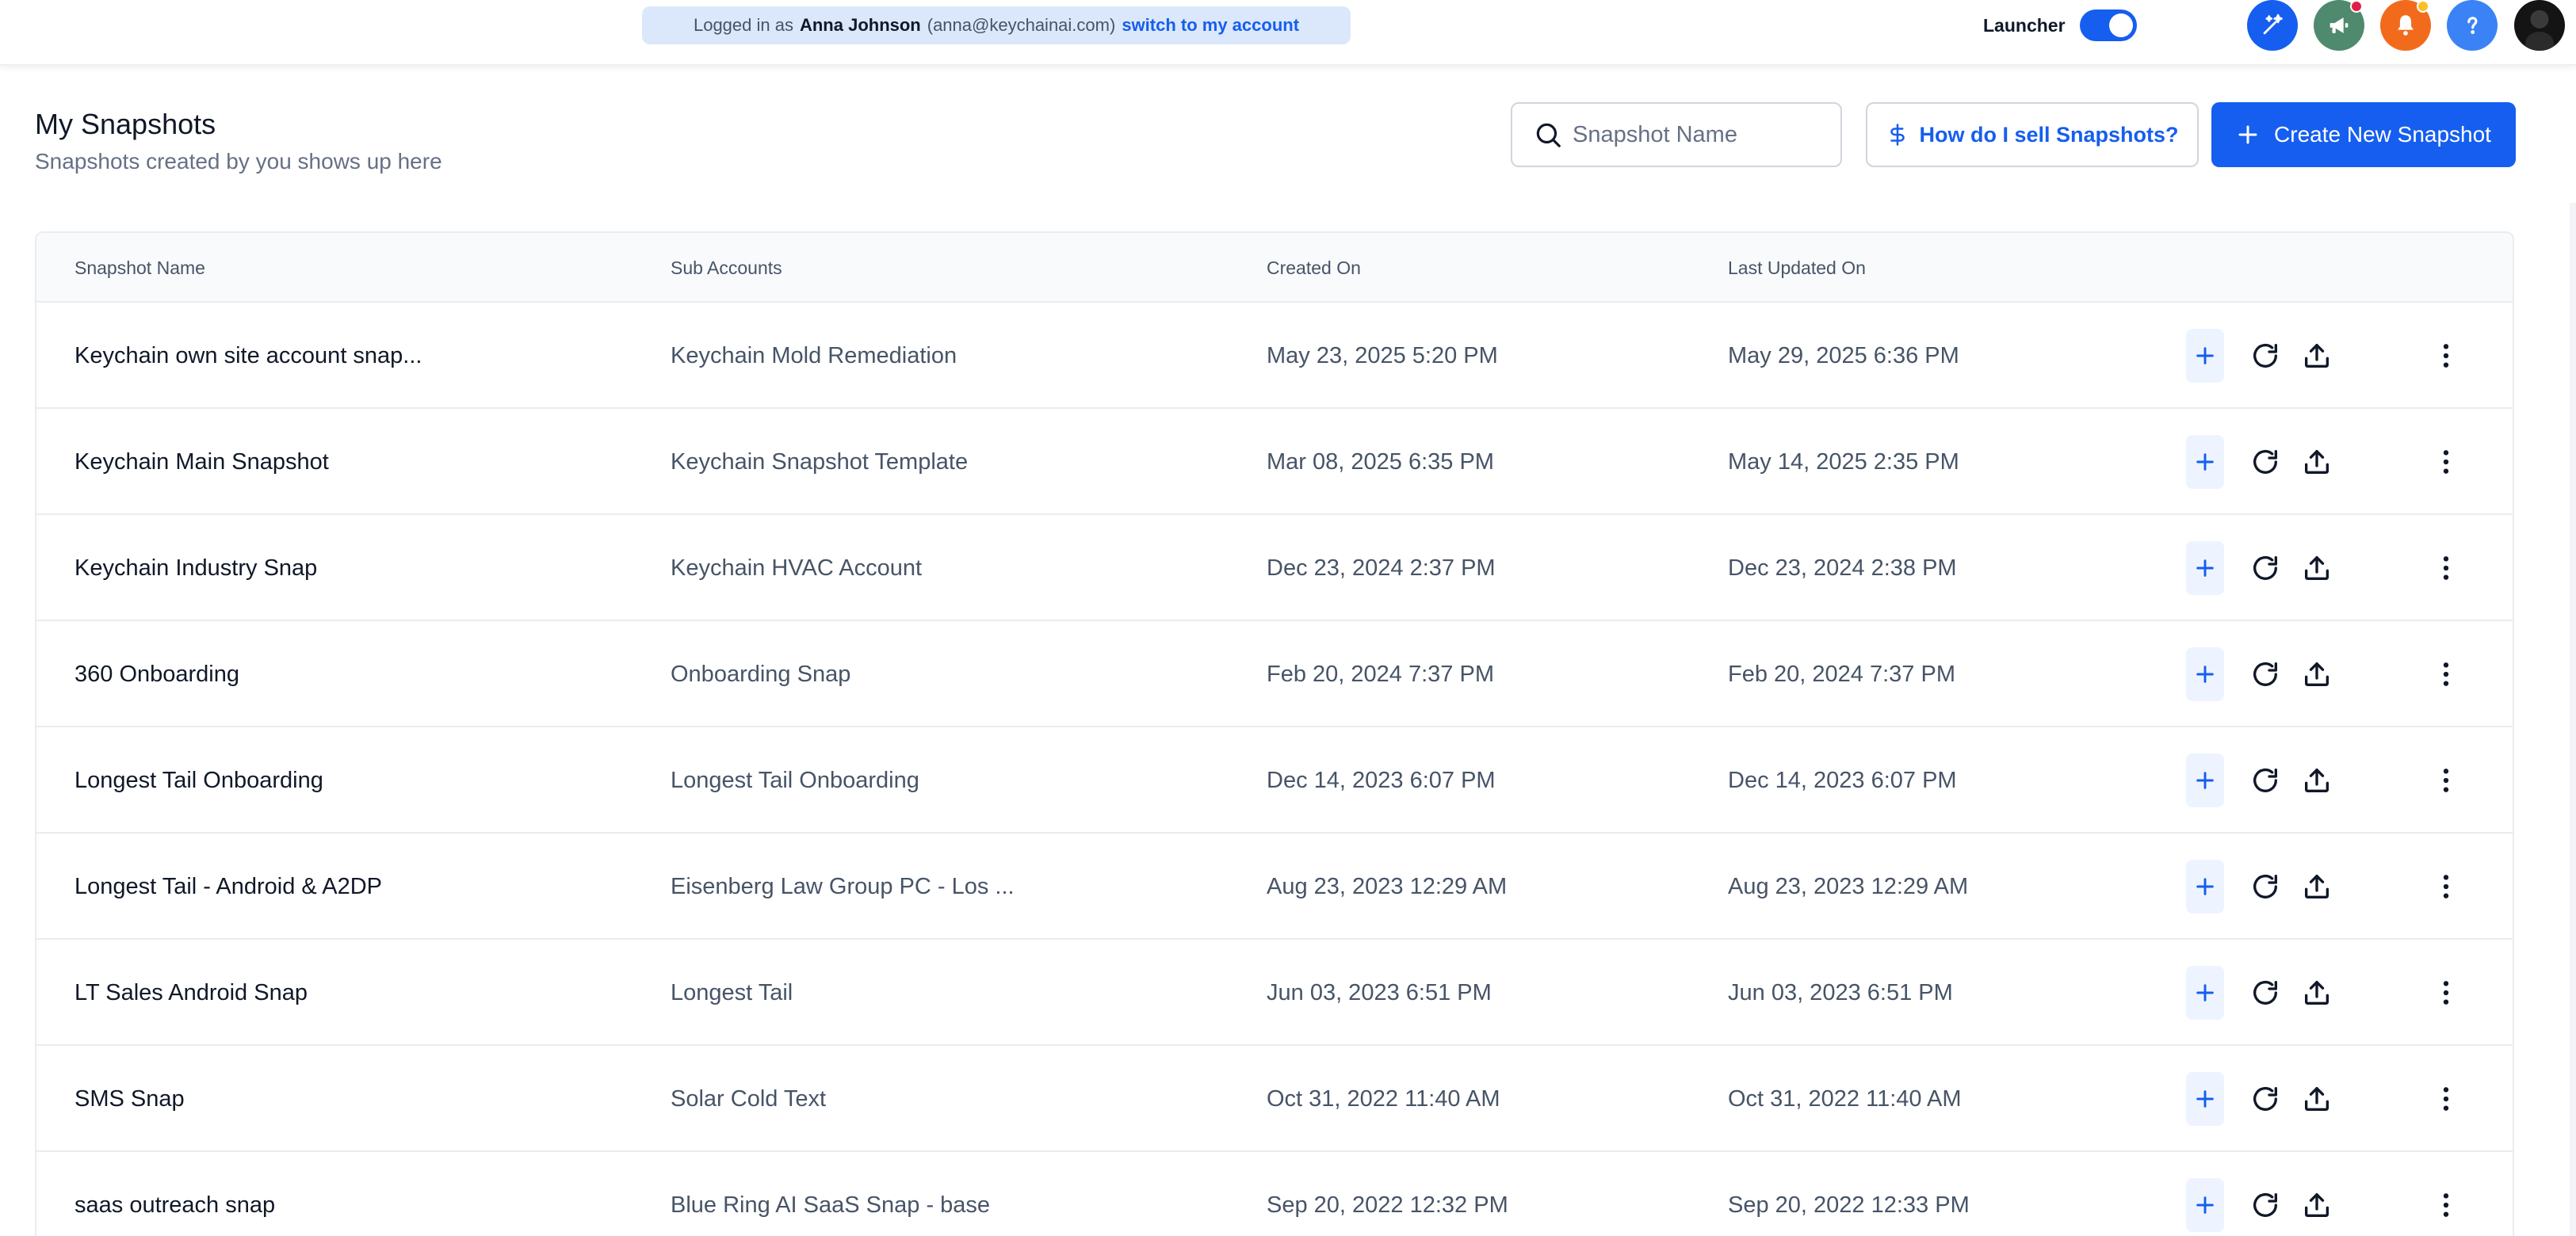  What do you see at coordinates (140, 268) in the screenshot?
I see `column-header-name: Snapshot Name` at bounding box center [140, 268].